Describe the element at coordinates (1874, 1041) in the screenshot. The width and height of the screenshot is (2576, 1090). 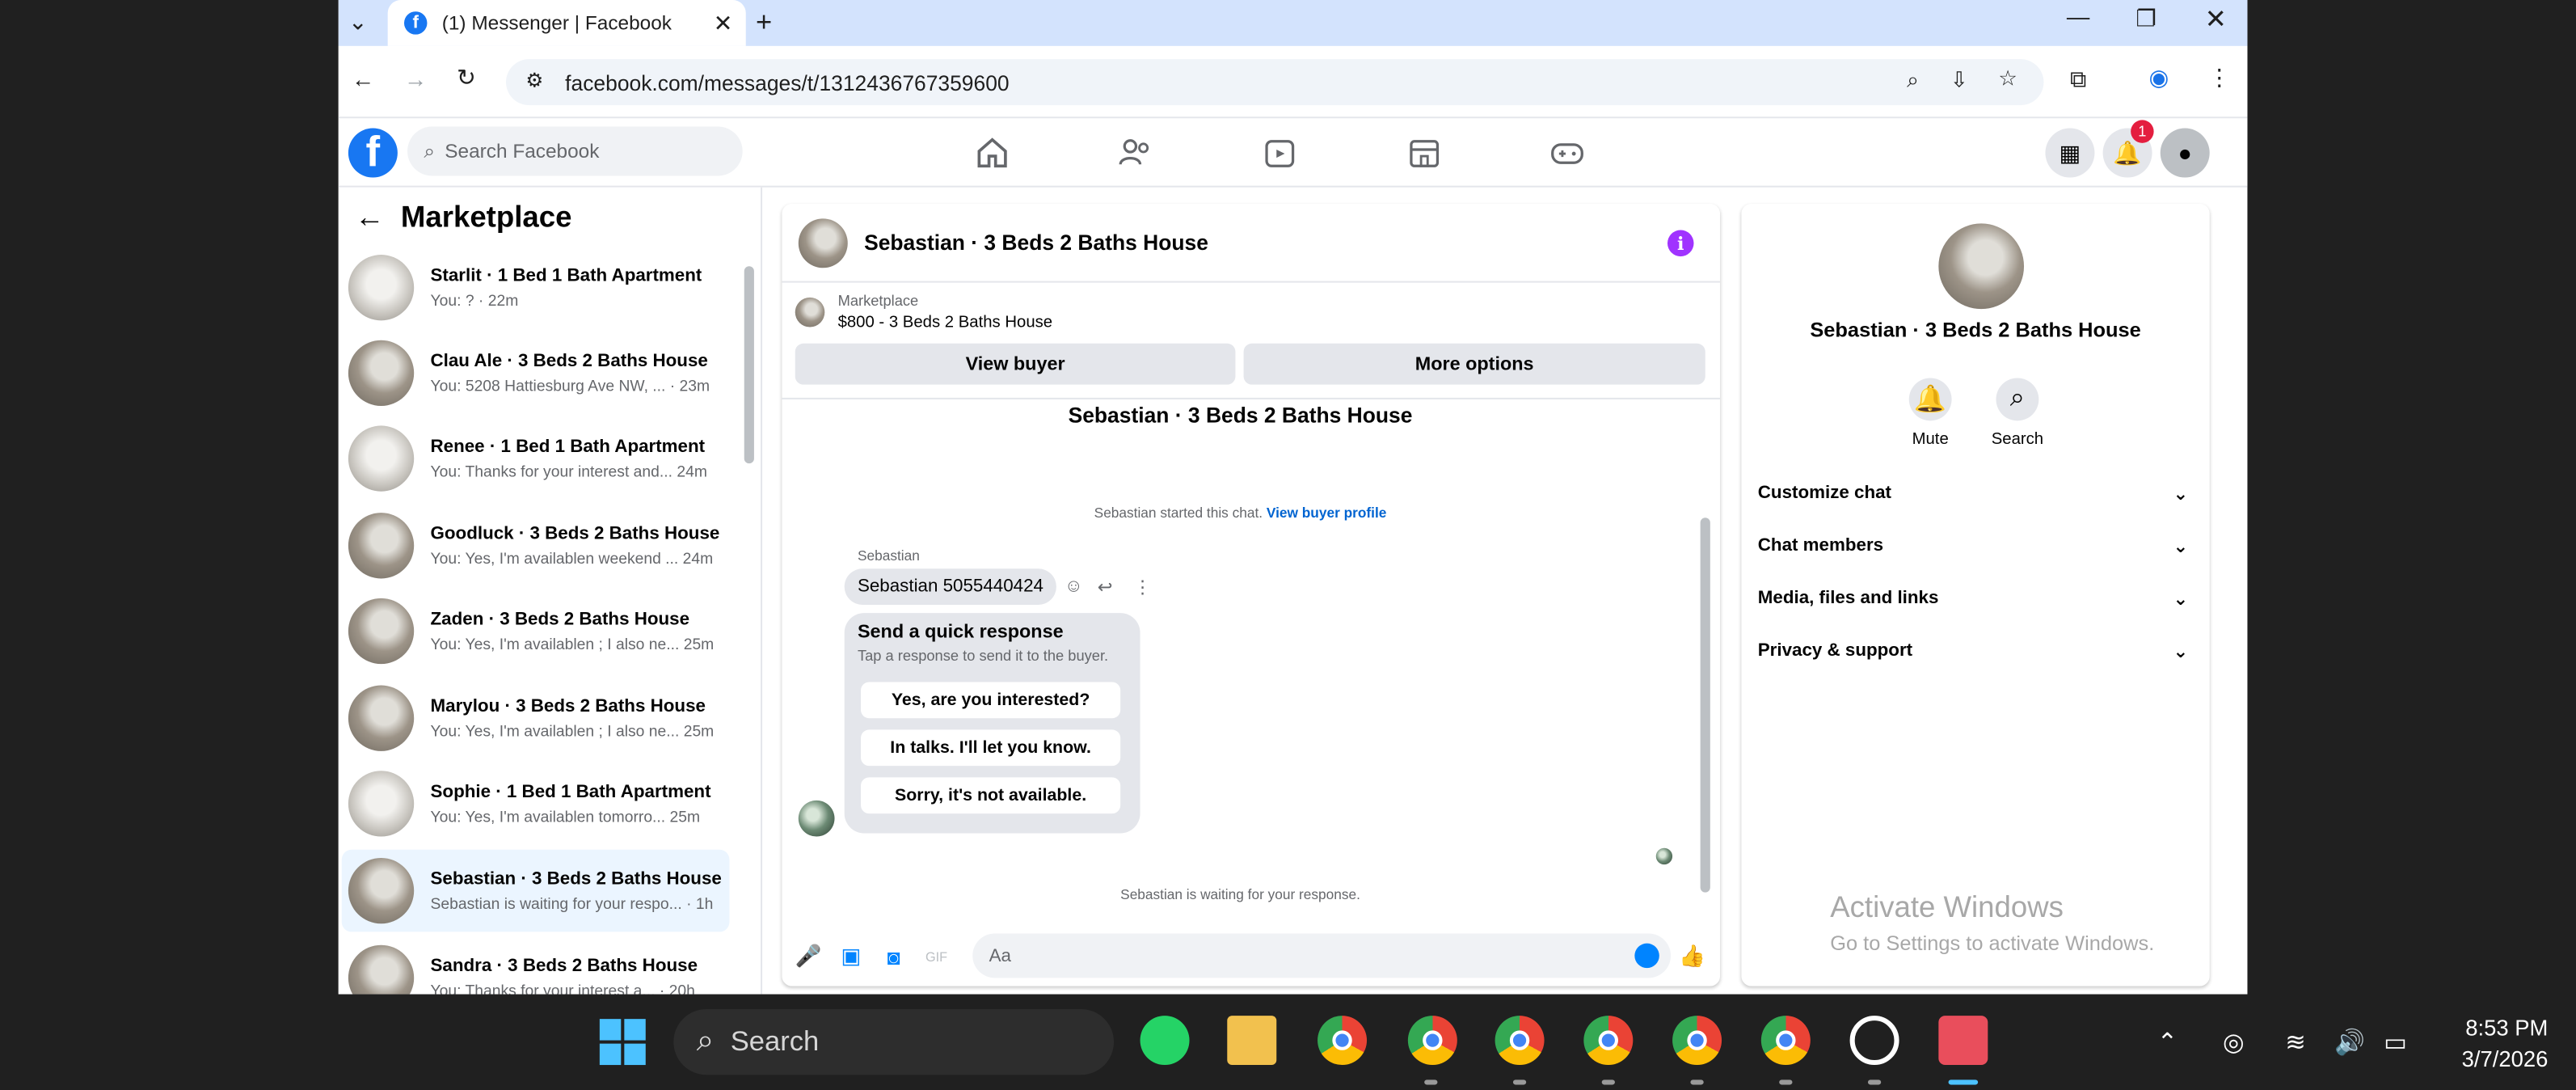
I see `circle-app-icon` at that location.